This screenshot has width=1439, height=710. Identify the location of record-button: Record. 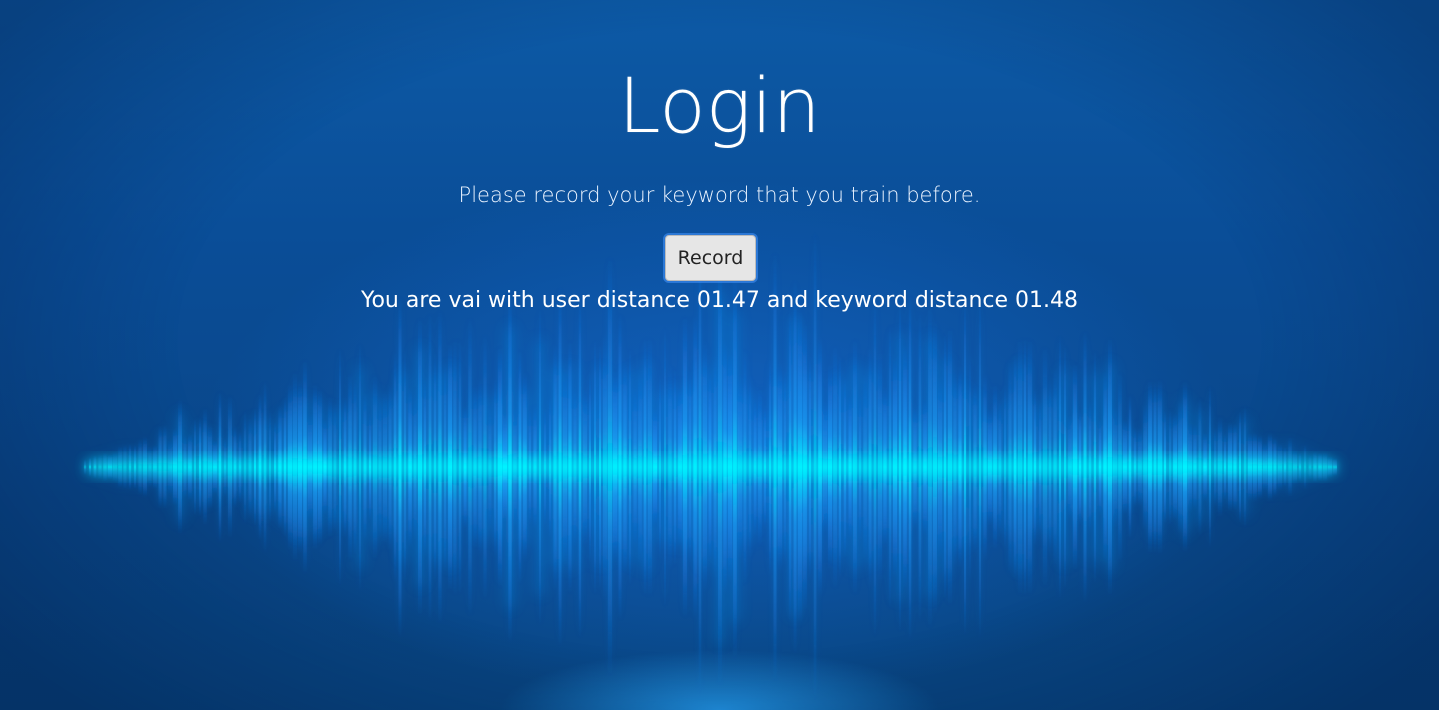
(710, 258).